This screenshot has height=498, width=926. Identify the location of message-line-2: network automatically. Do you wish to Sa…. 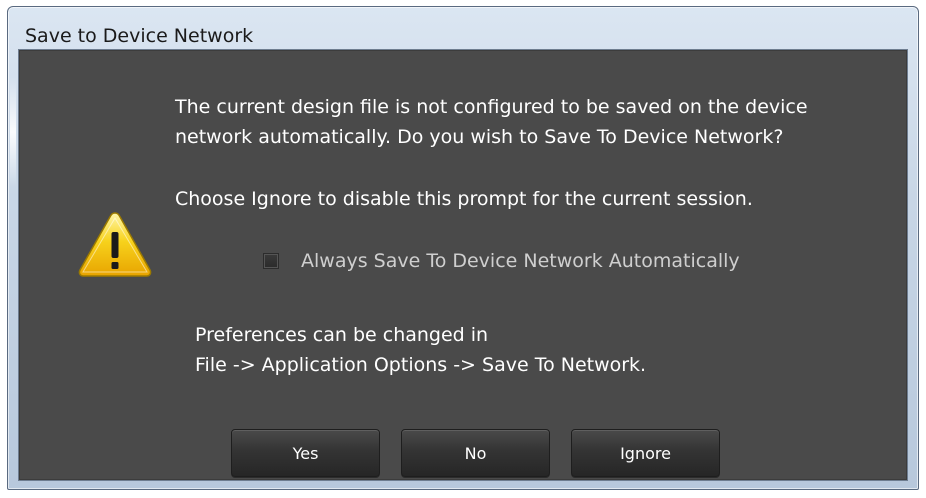
(479, 137).